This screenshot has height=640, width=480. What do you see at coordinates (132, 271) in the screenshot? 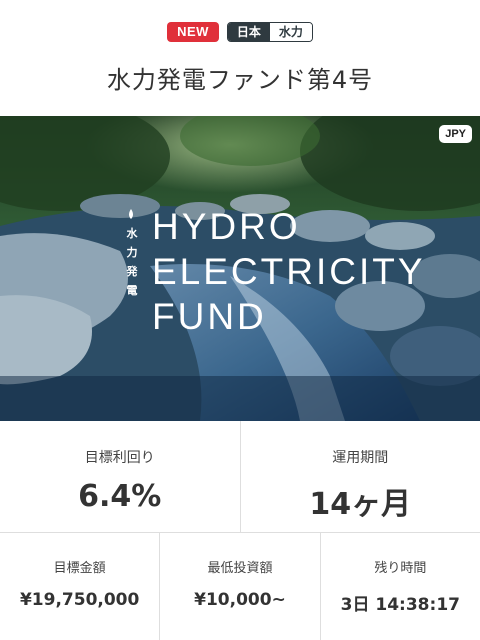
I see `vertical-char: 発` at bounding box center [132, 271].